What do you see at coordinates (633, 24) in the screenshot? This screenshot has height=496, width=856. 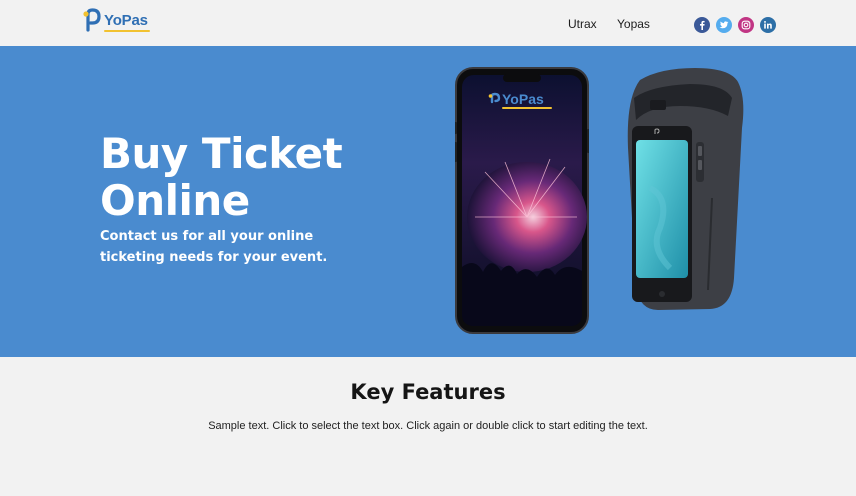 I see `nav-link-yopas: Yopas` at bounding box center [633, 24].